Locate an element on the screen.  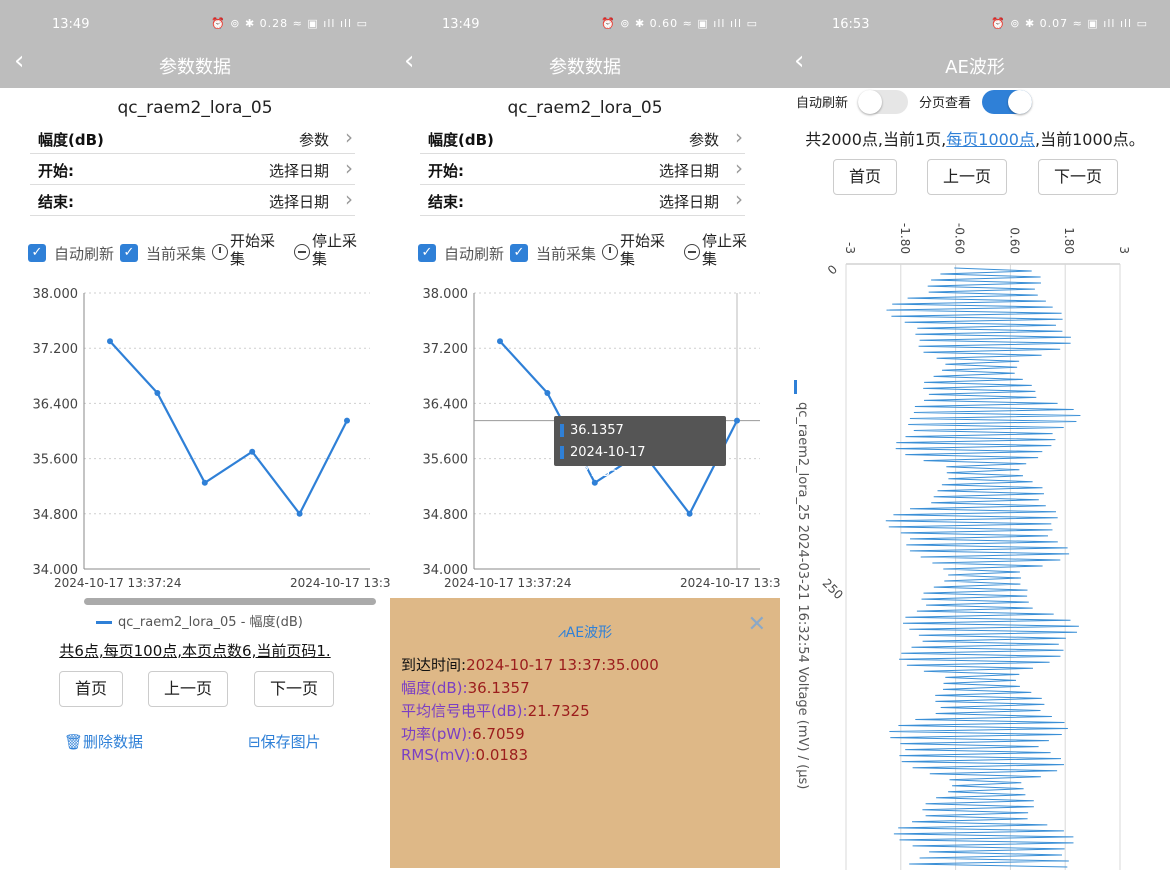
page-title: 参数数据 is located at coordinates (585, 67).